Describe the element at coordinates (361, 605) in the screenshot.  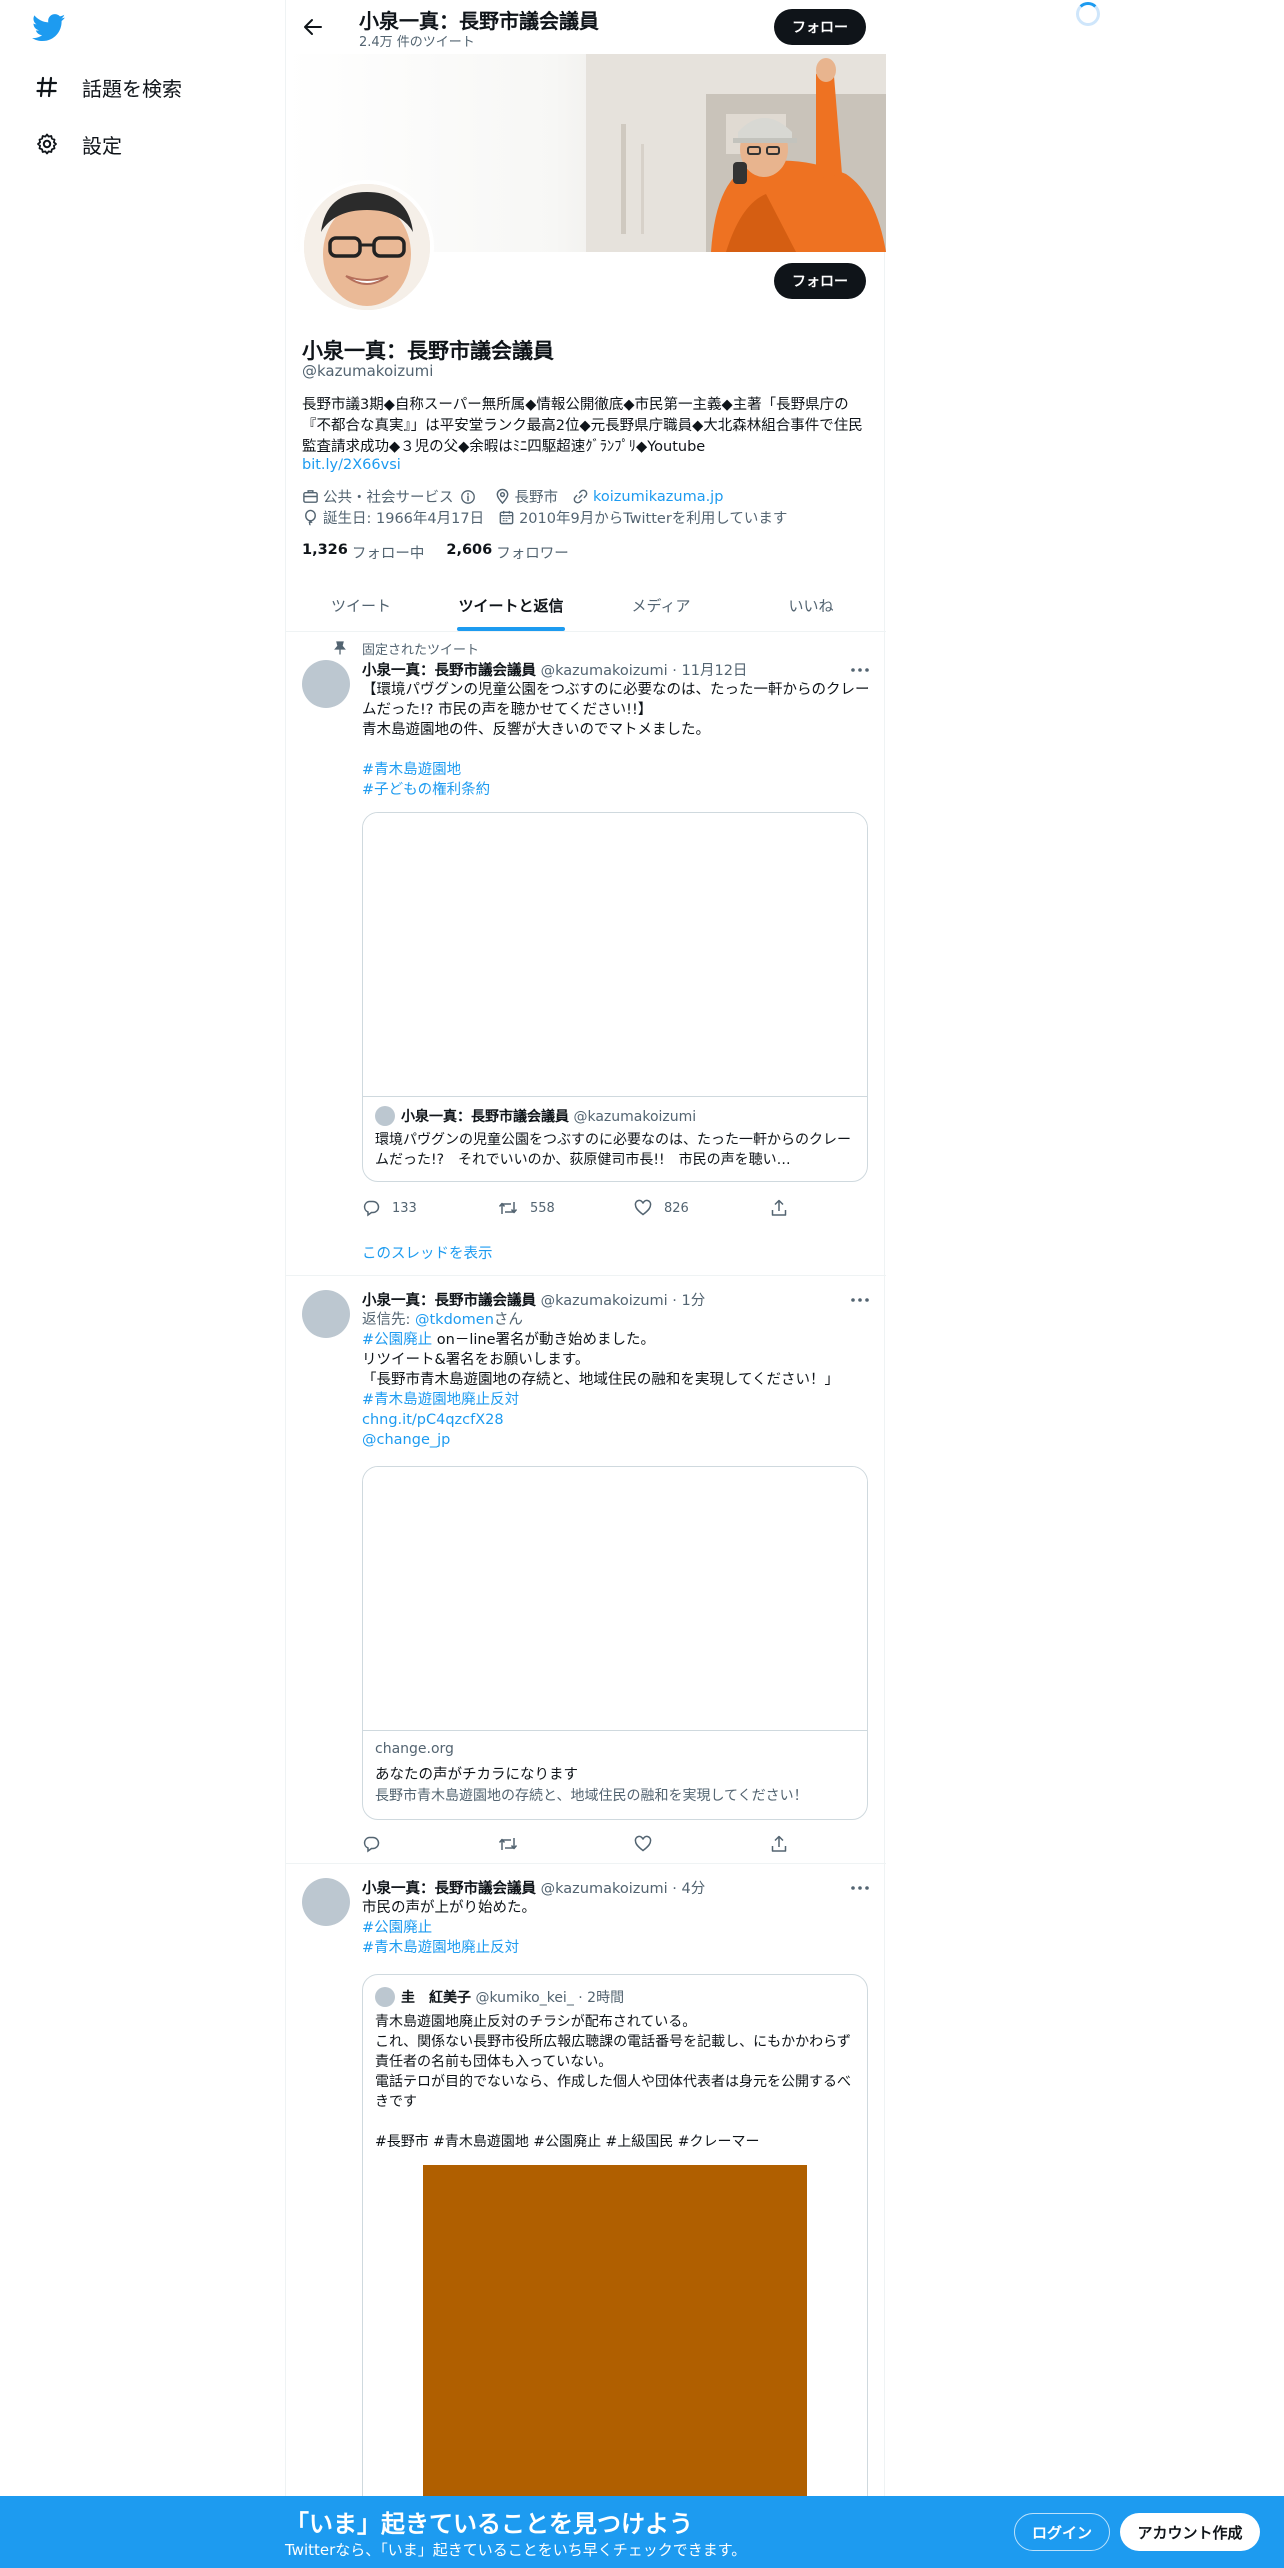
I see `tab-tweets: ツイート` at that location.